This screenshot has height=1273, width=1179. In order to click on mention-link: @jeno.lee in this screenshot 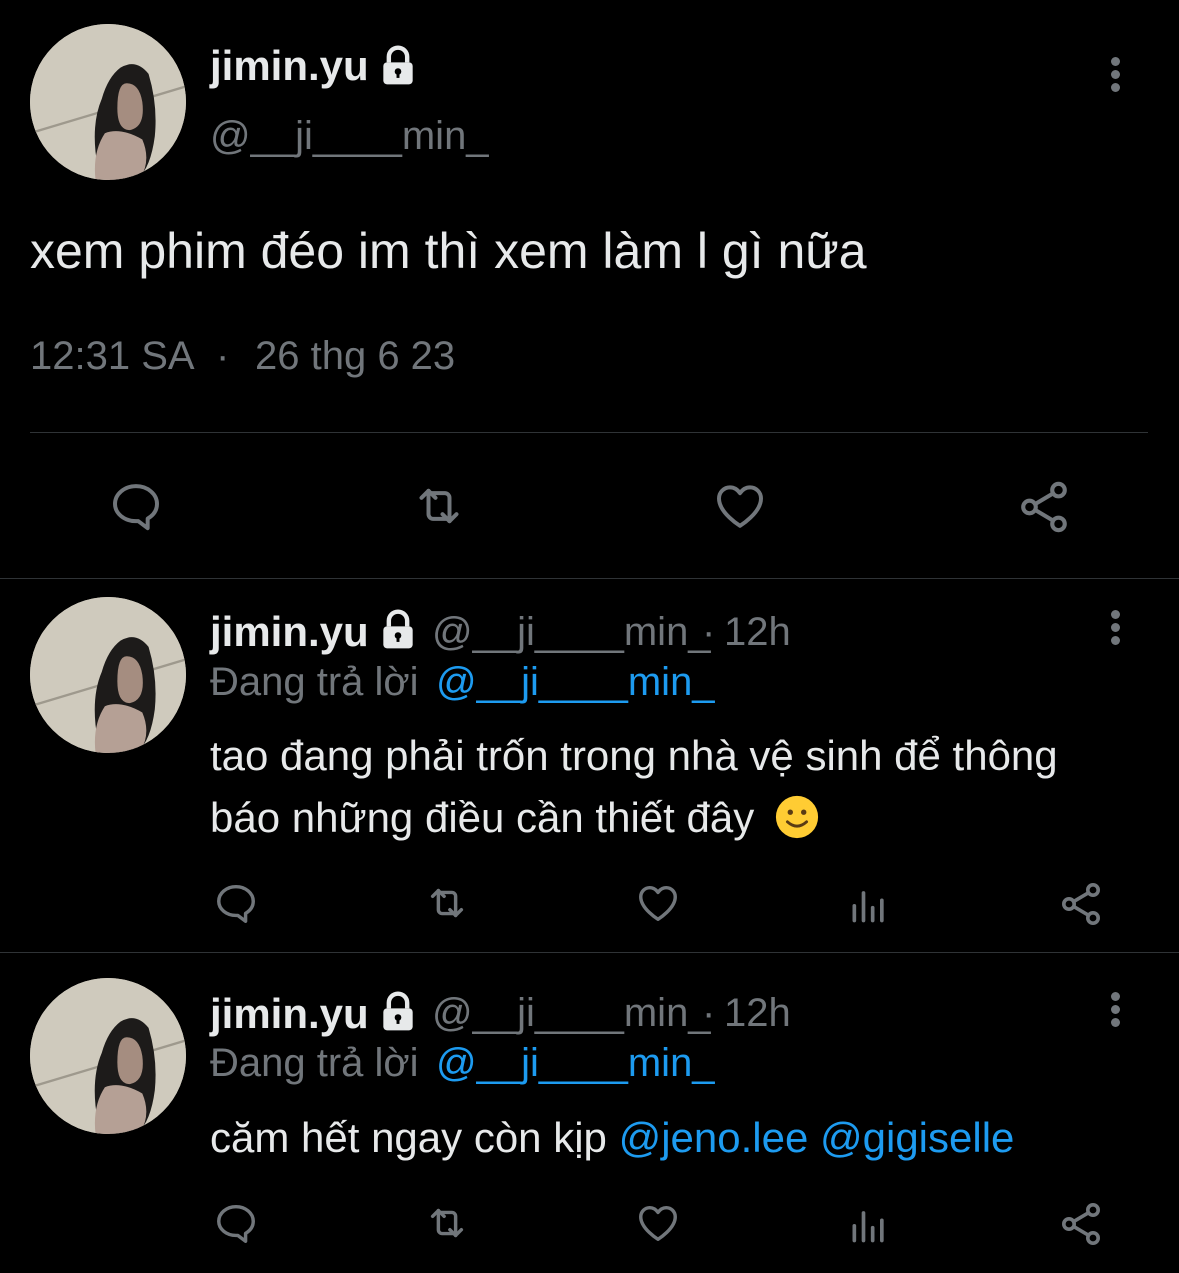, I will do `click(714, 1137)`.